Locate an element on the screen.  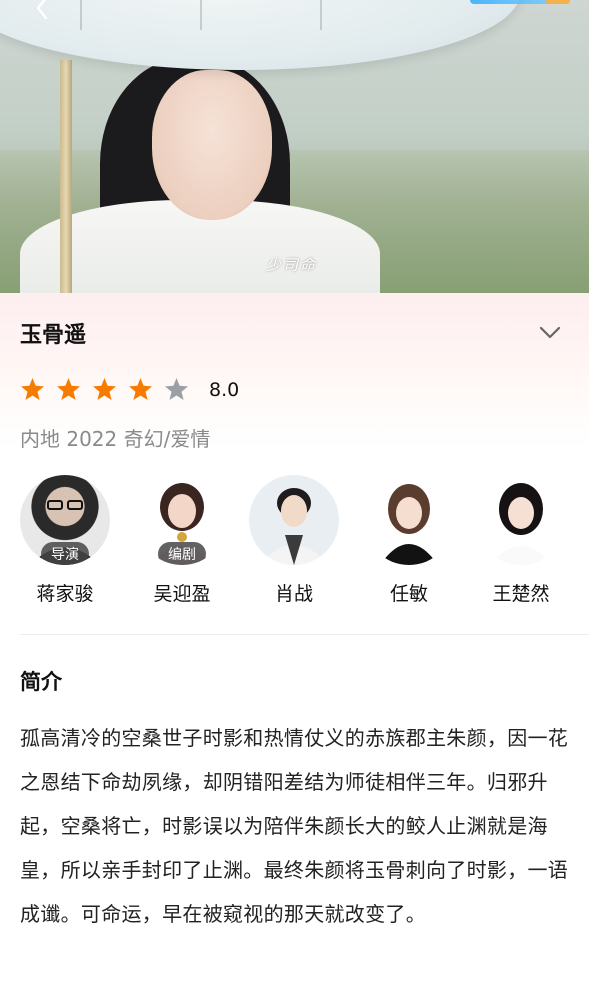
chevron-left-icon is located at coordinates (42, 10).